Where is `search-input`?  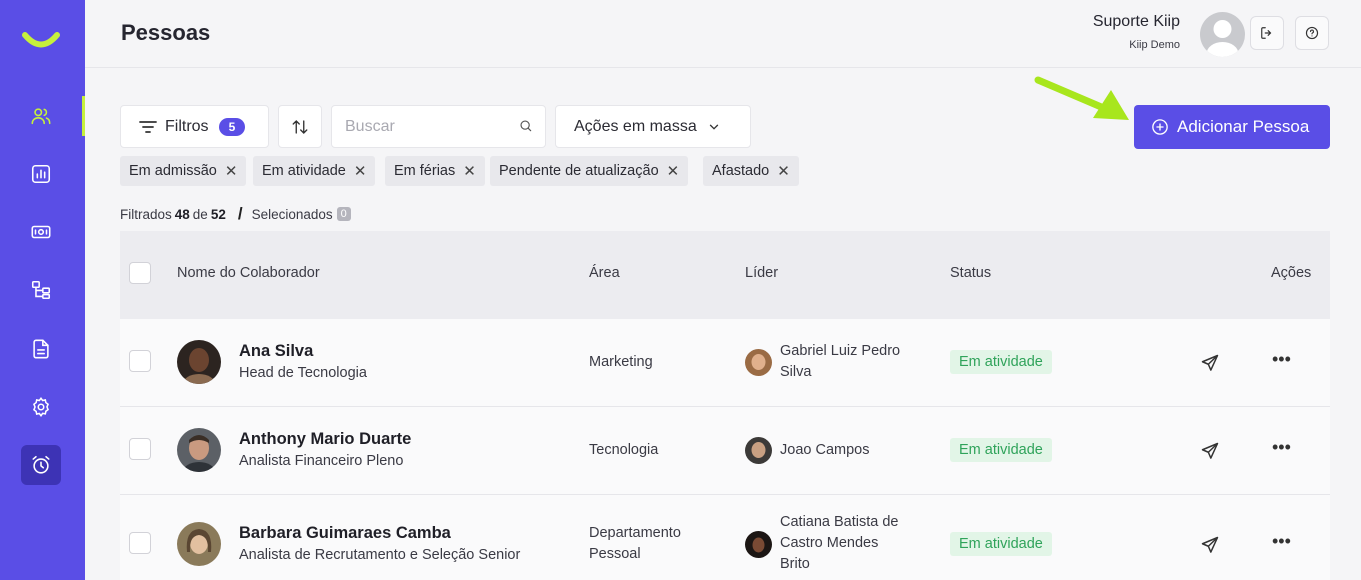
search-input is located at coordinates (430, 126).